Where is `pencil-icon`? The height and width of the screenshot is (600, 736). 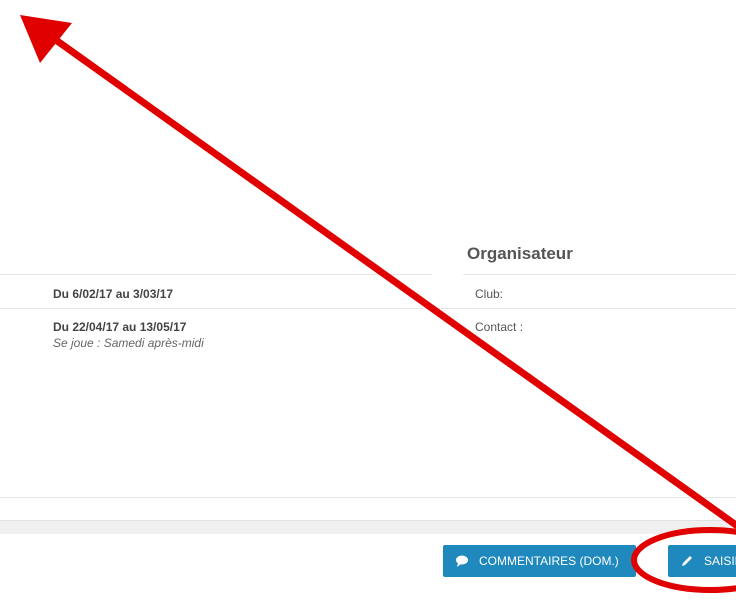
pencil-icon is located at coordinates (687, 561).